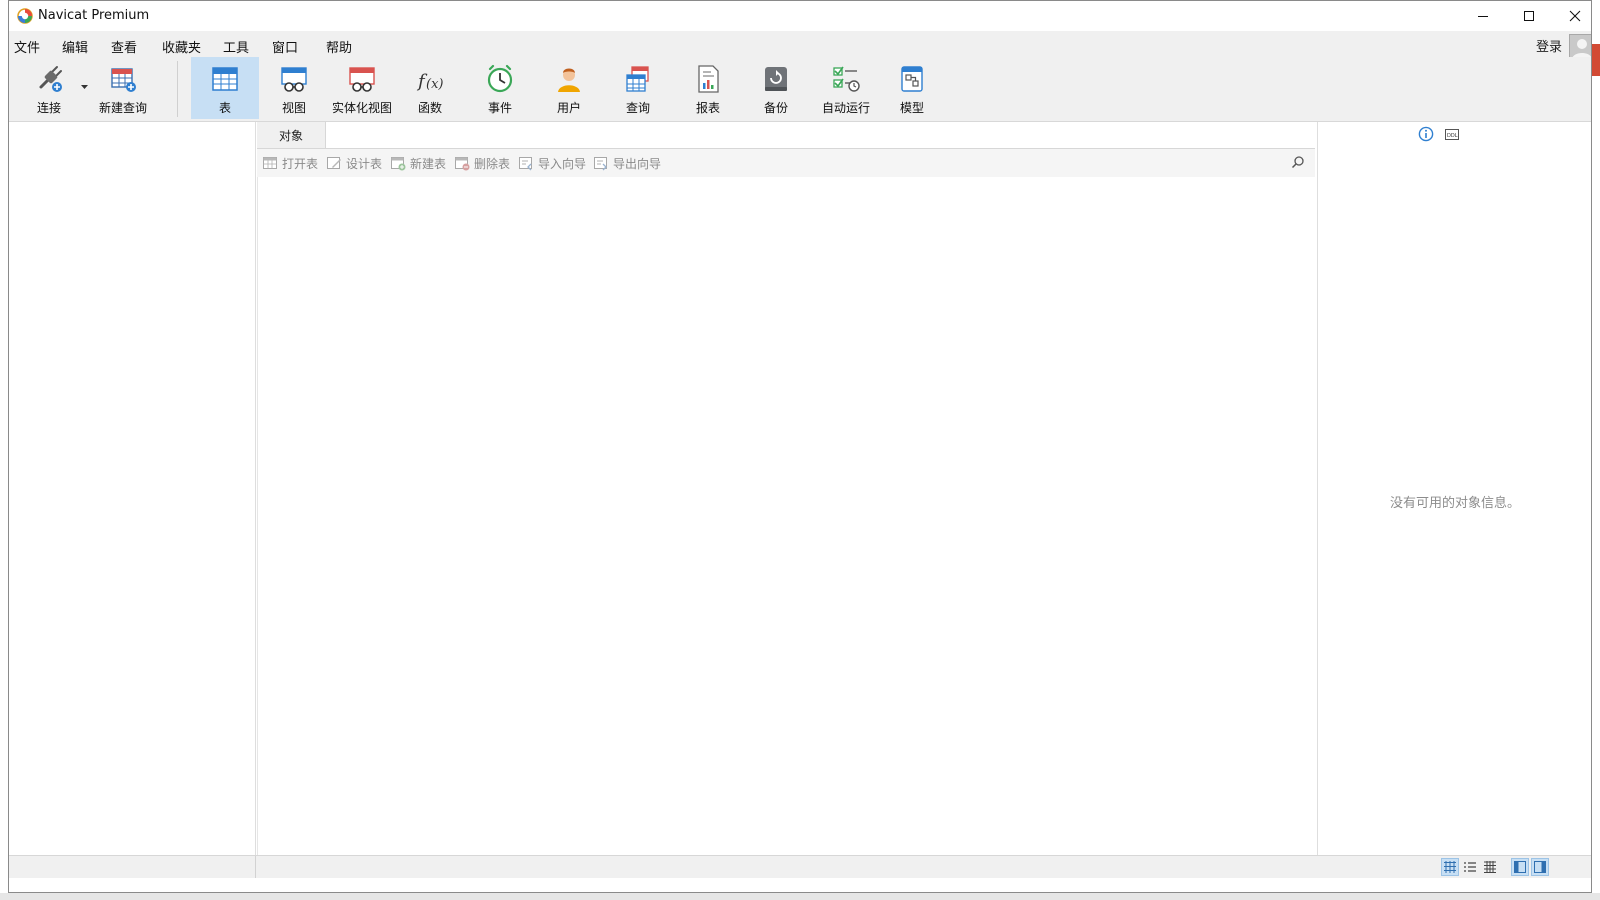 The width and height of the screenshot is (1600, 900). What do you see at coordinates (569, 80) in the screenshot?
I see `user-icon` at bounding box center [569, 80].